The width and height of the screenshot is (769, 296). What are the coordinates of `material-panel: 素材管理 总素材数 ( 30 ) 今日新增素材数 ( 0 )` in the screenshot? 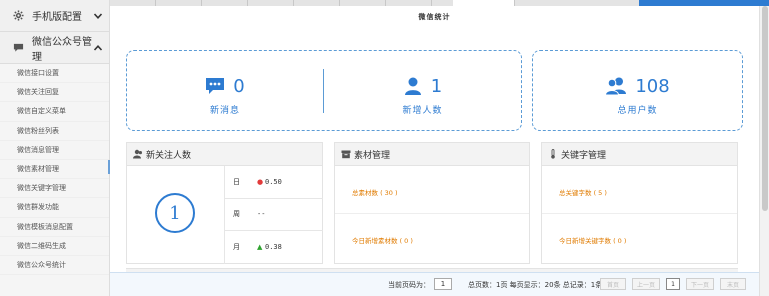 It's located at (432, 203).